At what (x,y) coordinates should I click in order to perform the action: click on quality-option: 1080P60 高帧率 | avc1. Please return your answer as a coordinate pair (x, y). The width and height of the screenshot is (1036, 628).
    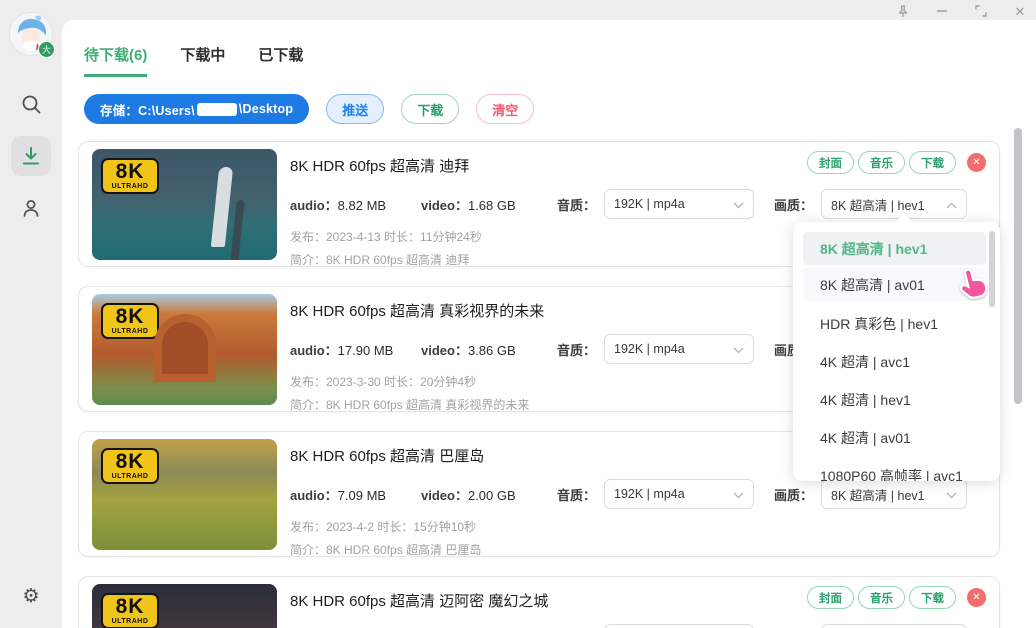
    Looking at the image, I should click on (894, 469).